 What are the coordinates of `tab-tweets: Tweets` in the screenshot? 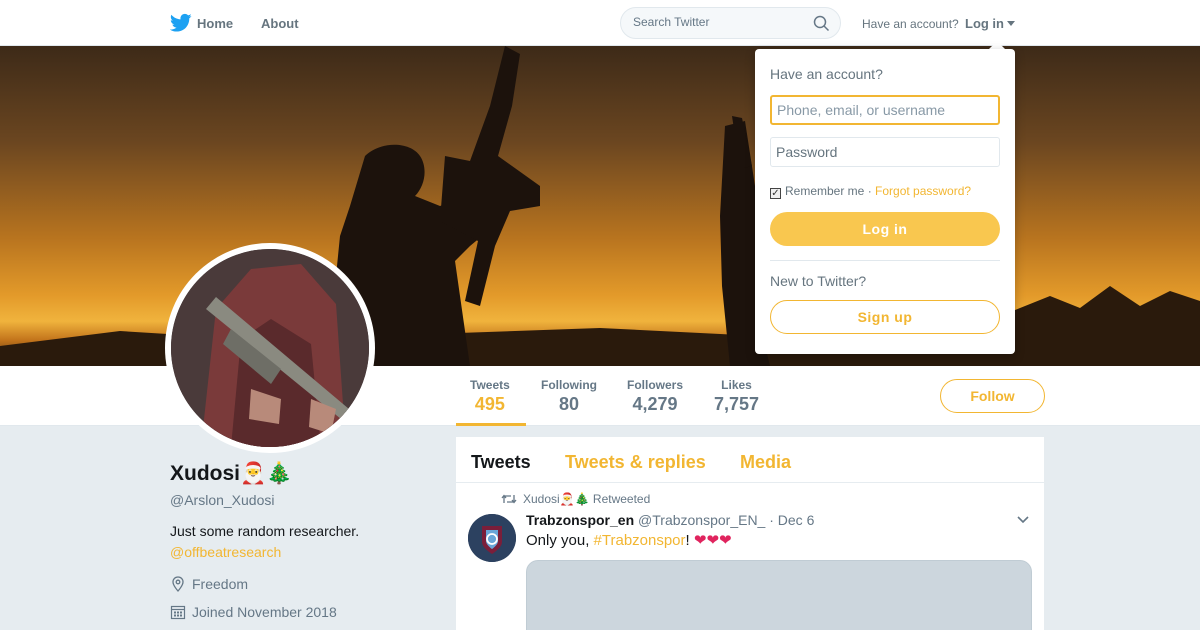 It's located at (501, 462).